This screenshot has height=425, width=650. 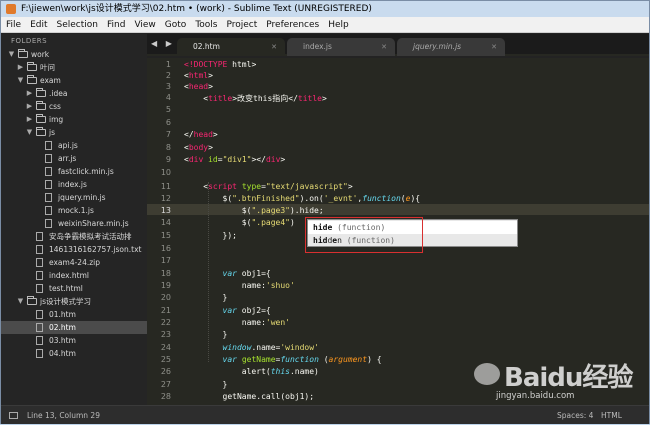 I want to click on sidebar-folder: ▼ work, so click(x=74, y=54).